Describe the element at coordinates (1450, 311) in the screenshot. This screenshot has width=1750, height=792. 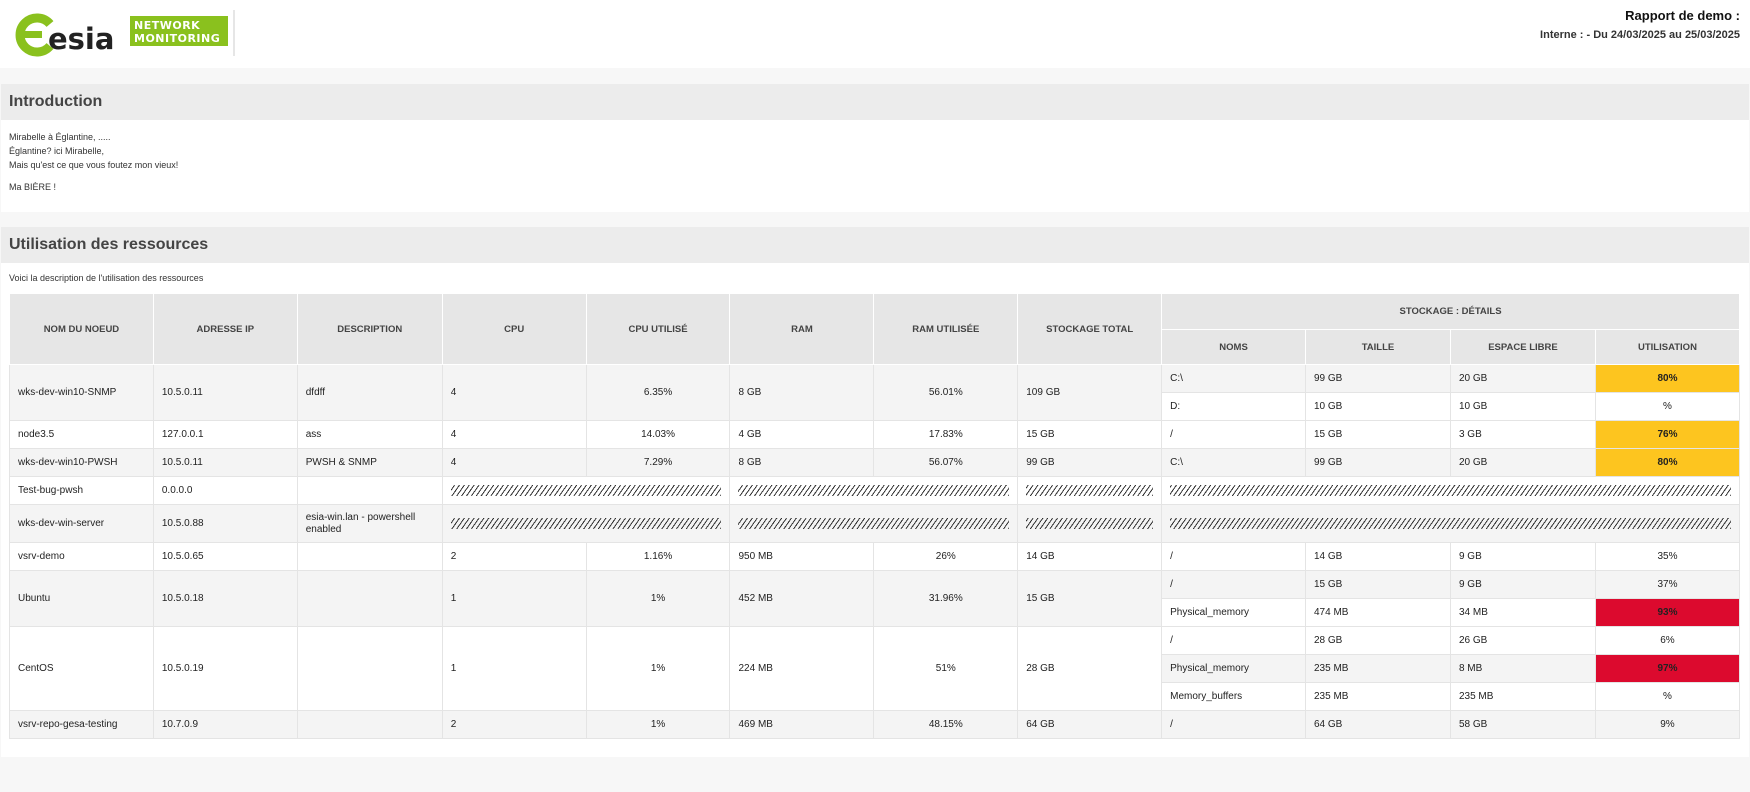
I see `header-storage-details: STOCKAGE : DÉTAILS` at that location.